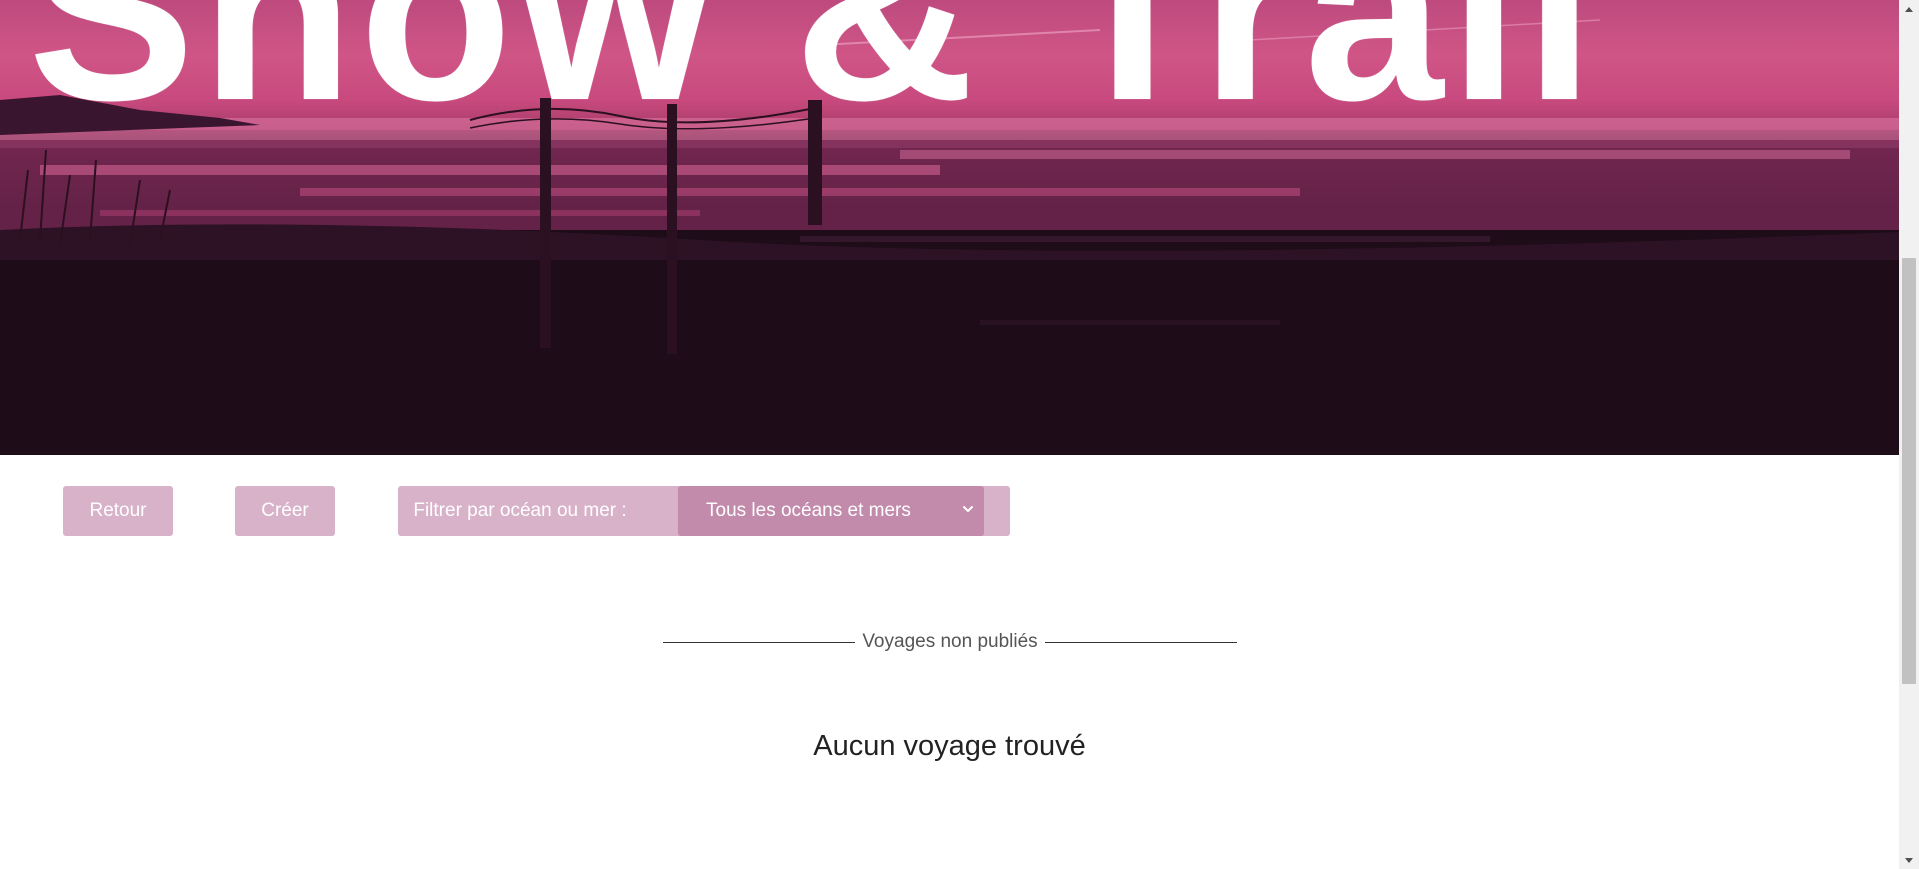 This screenshot has width=1919, height=869. What do you see at coordinates (118, 511) in the screenshot?
I see `back-button: Retour` at bounding box center [118, 511].